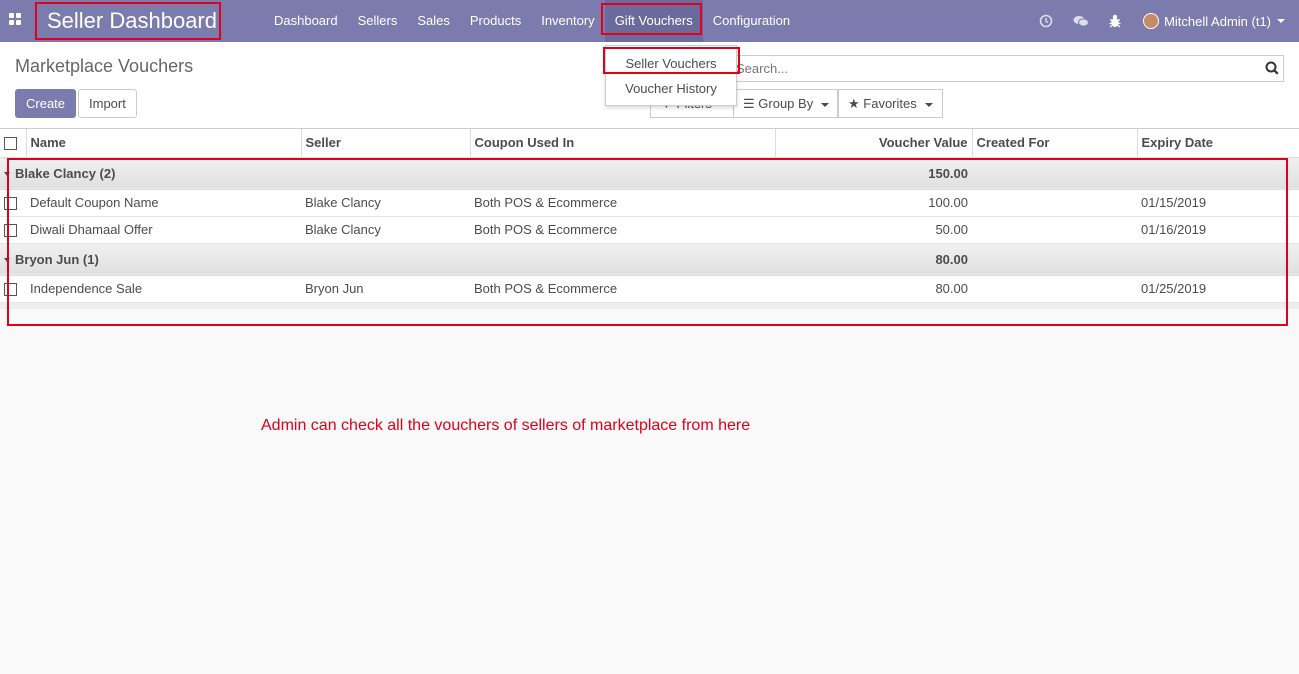  I want to click on search-box, so click(1009, 68).